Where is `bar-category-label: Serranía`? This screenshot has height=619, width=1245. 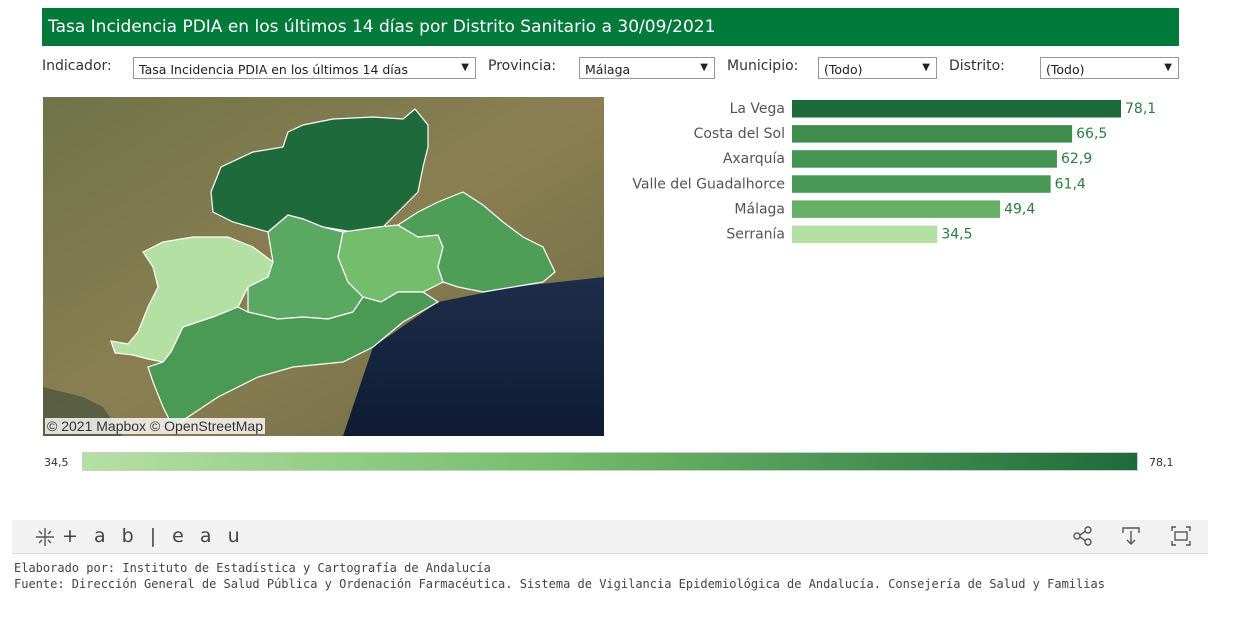 bar-category-label: Serranía is located at coordinates (755, 235).